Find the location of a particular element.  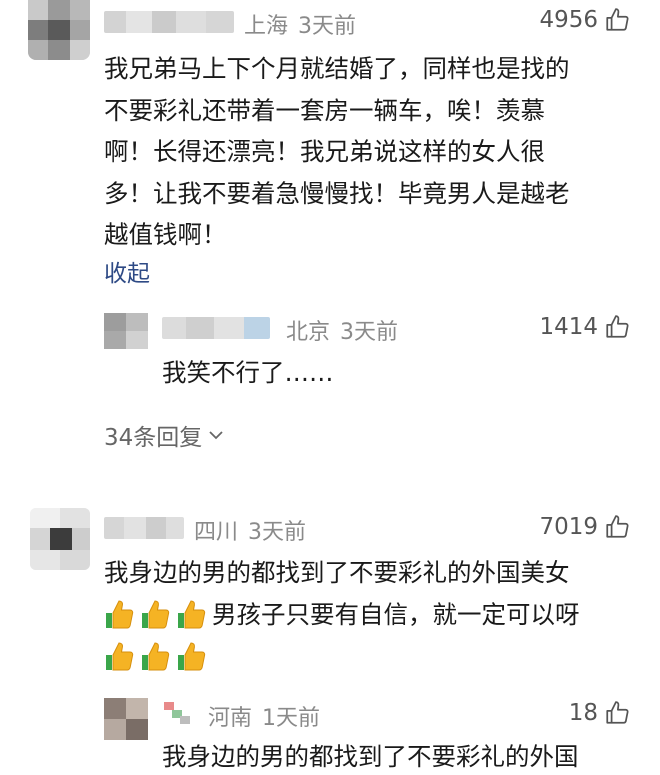

like-count: 7019 is located at coordinates (568, 527).